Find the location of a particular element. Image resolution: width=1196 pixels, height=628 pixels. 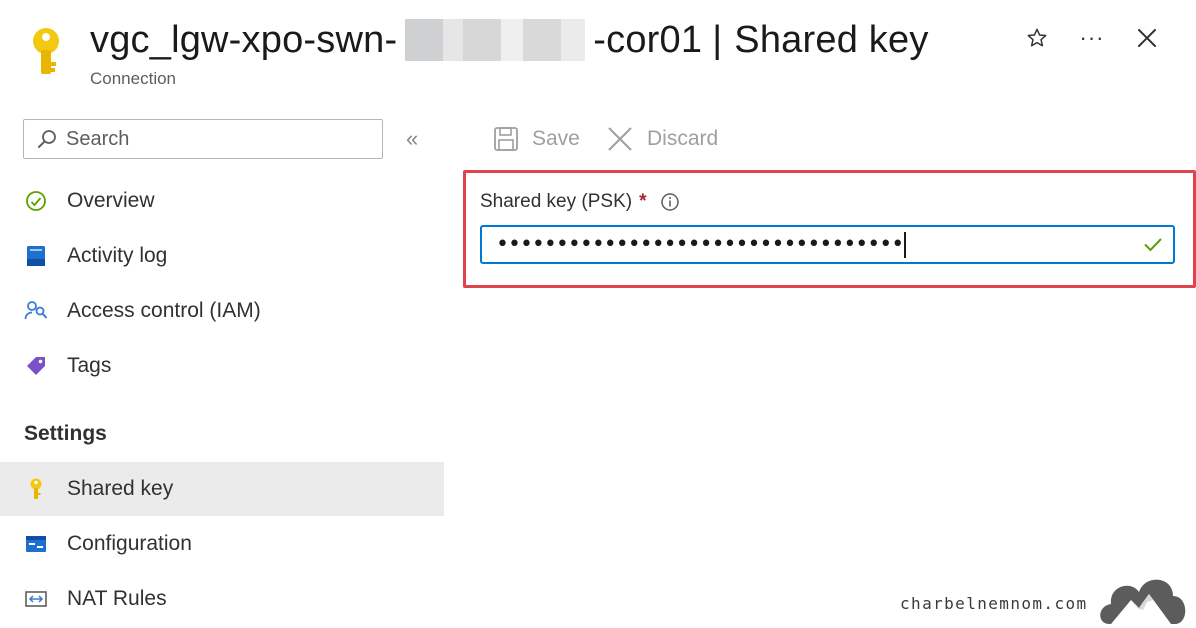

sidebar-item-overview: Overview is located at coordinates (222, 201).